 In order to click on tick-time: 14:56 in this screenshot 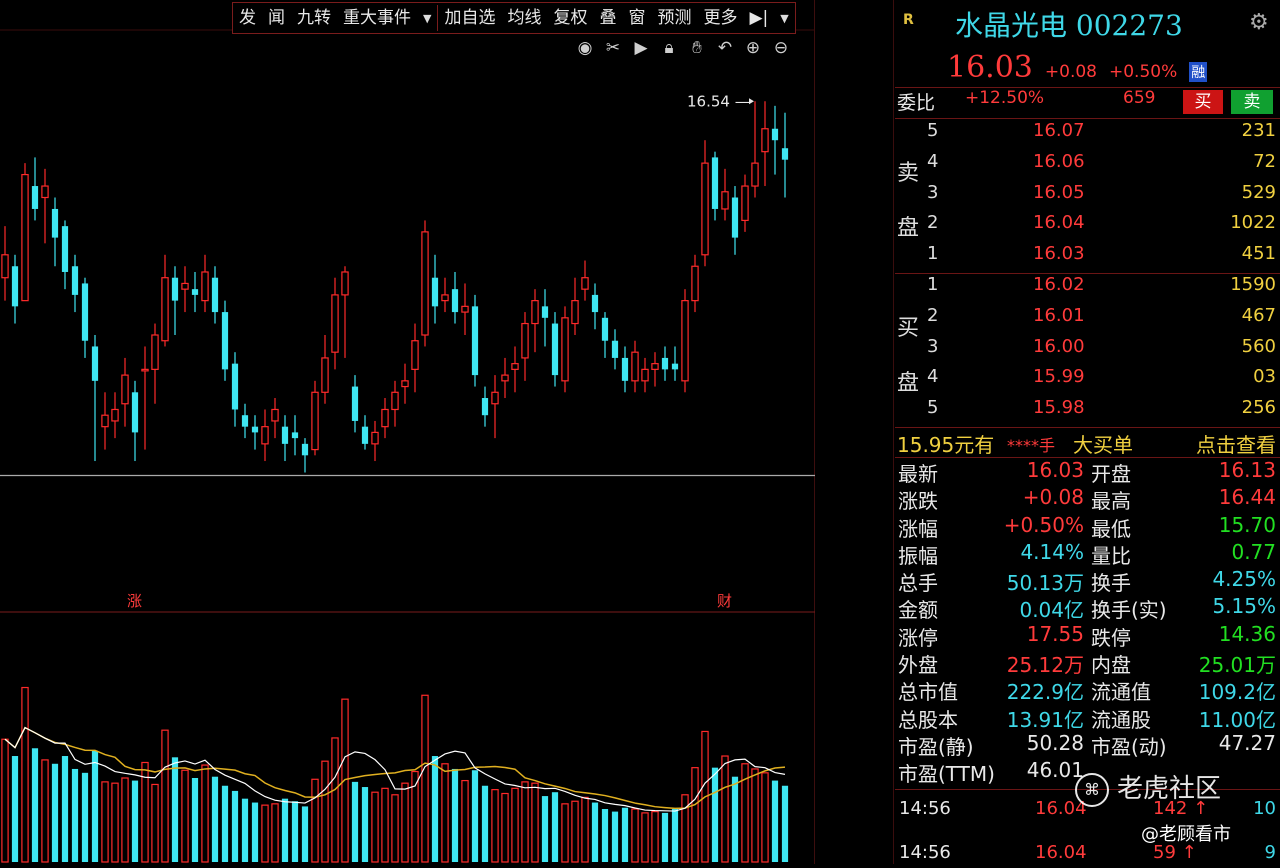, I will do `click(925, 808)`.